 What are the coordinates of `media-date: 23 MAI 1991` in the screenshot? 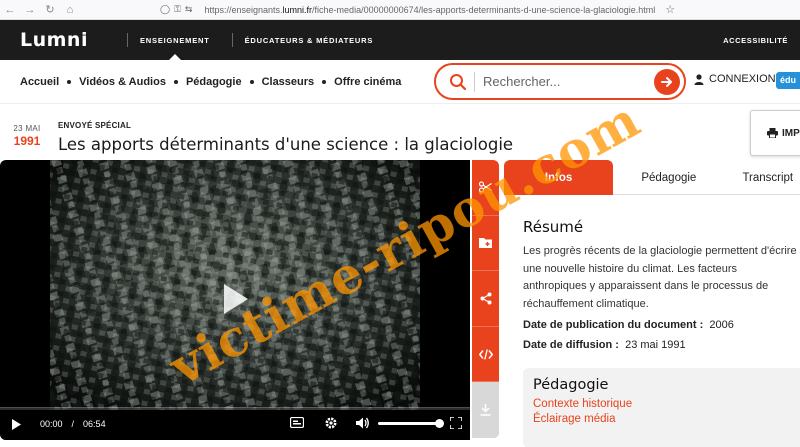 It's located at (27, 136).